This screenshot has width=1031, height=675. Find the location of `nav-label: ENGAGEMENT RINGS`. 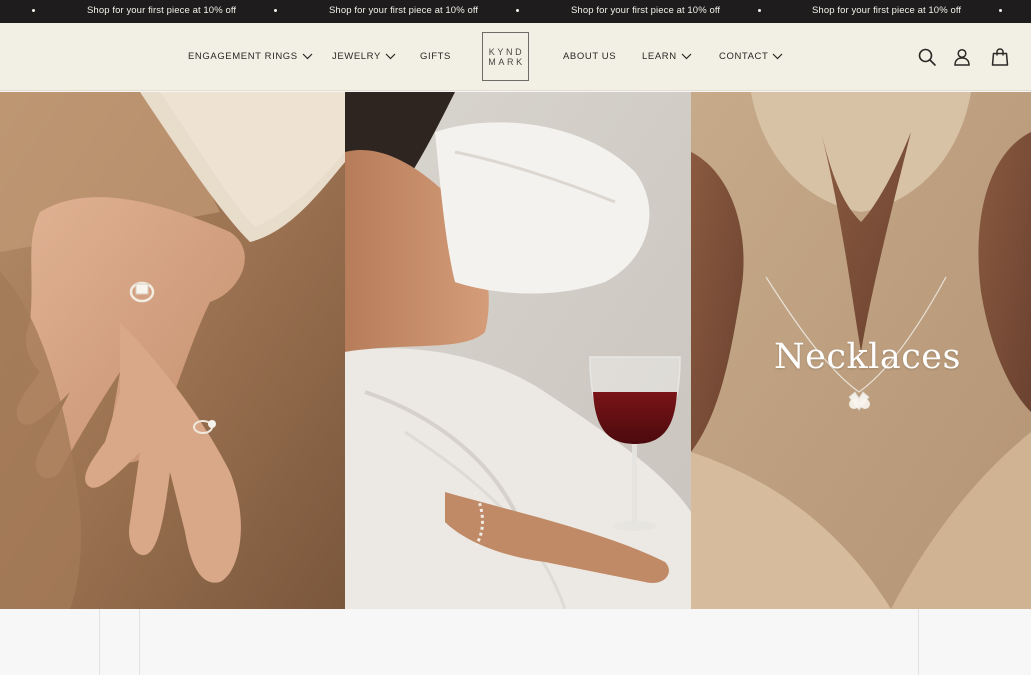

nav-label: ENGAGEMENT RINGS is located at coordinates (243, 56).